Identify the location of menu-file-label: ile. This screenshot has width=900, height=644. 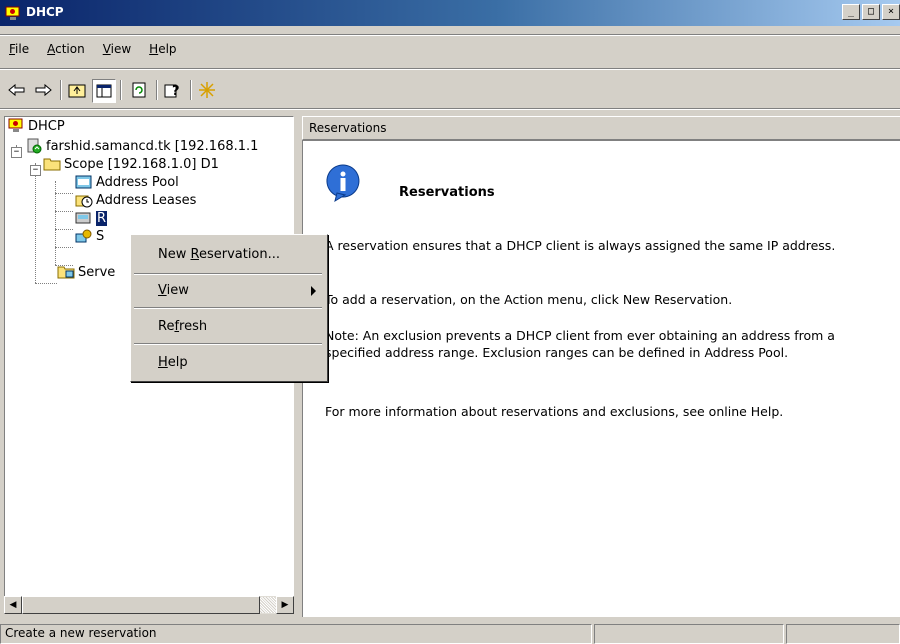
(22, 49).